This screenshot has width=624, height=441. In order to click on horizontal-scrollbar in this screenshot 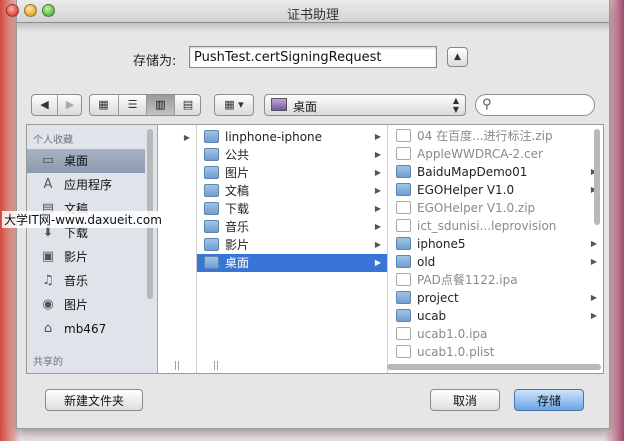, I will do `click(400, 367)`.